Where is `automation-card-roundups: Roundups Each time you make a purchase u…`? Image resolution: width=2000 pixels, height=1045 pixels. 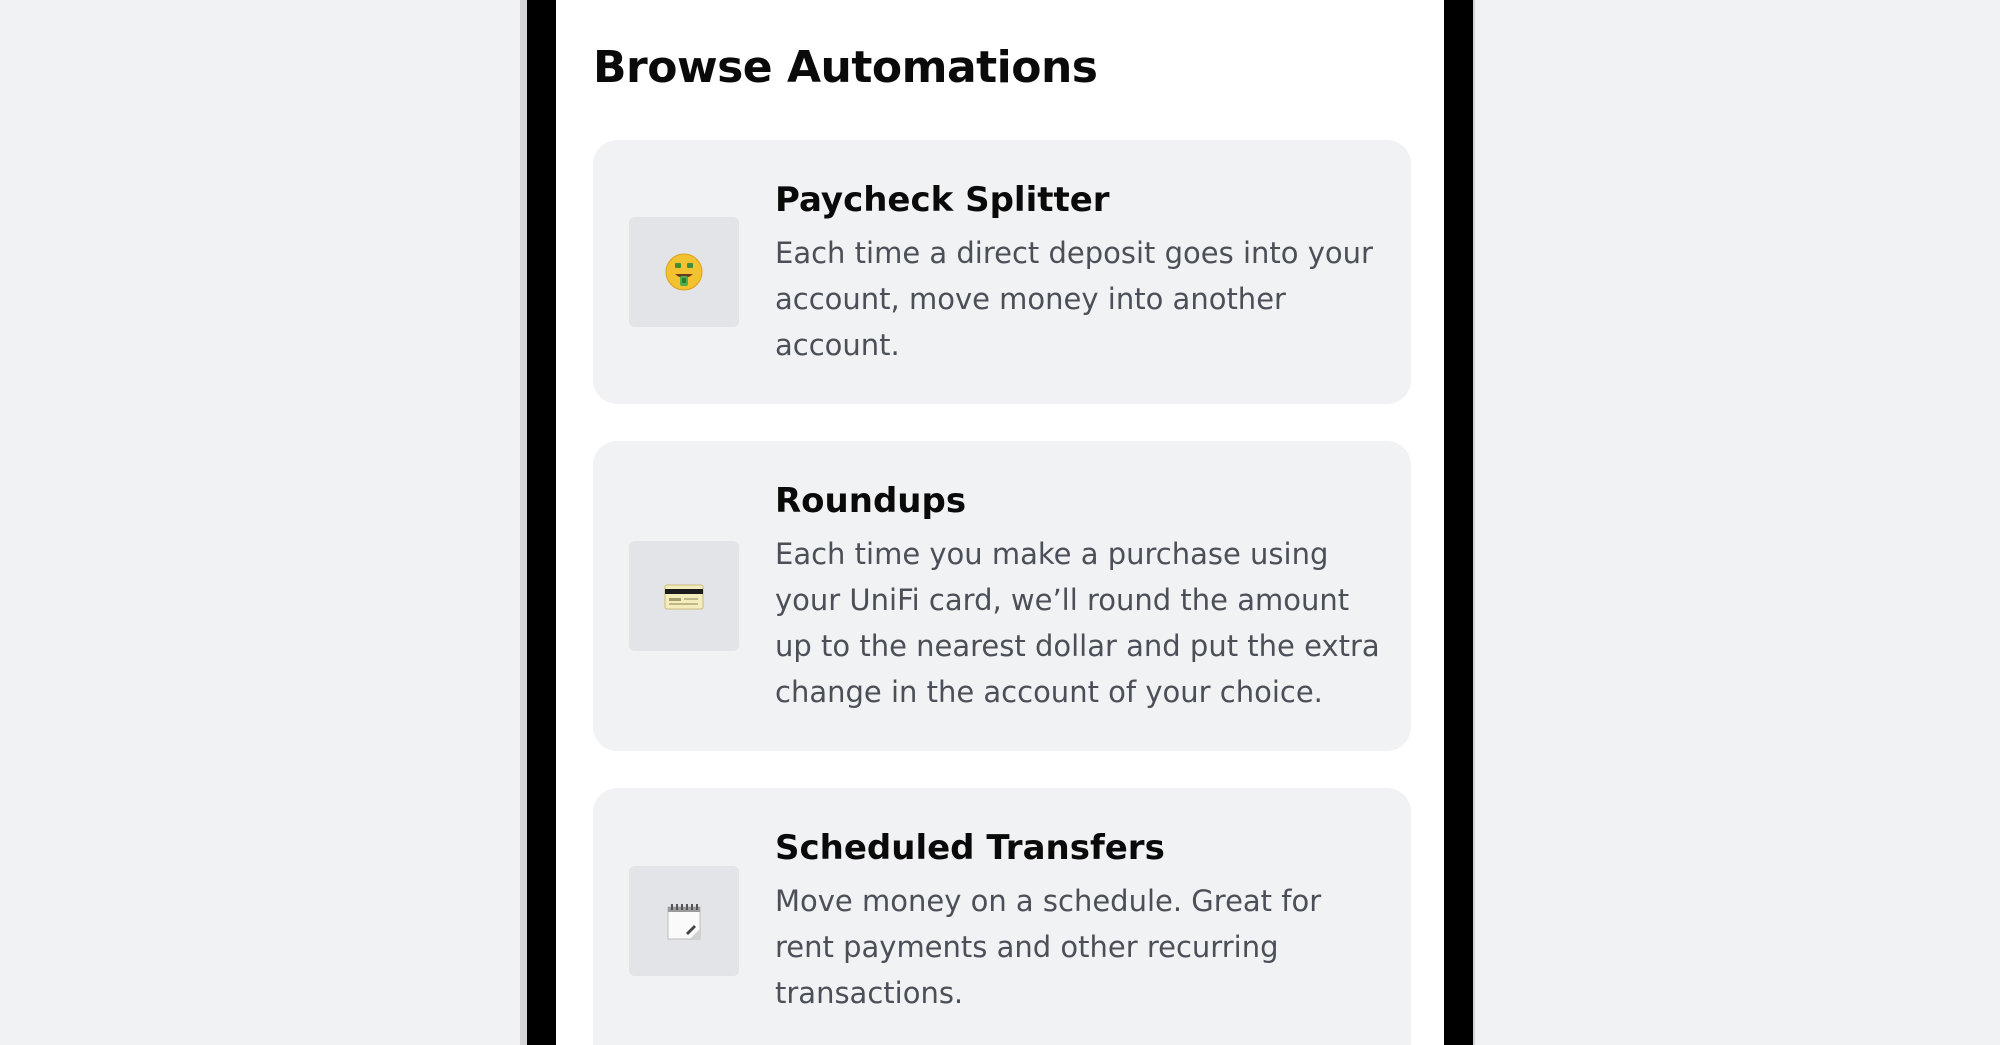 automation-card-roundups: Roundups Each time you make a purchase u… is located at coordinates (1002, 596).